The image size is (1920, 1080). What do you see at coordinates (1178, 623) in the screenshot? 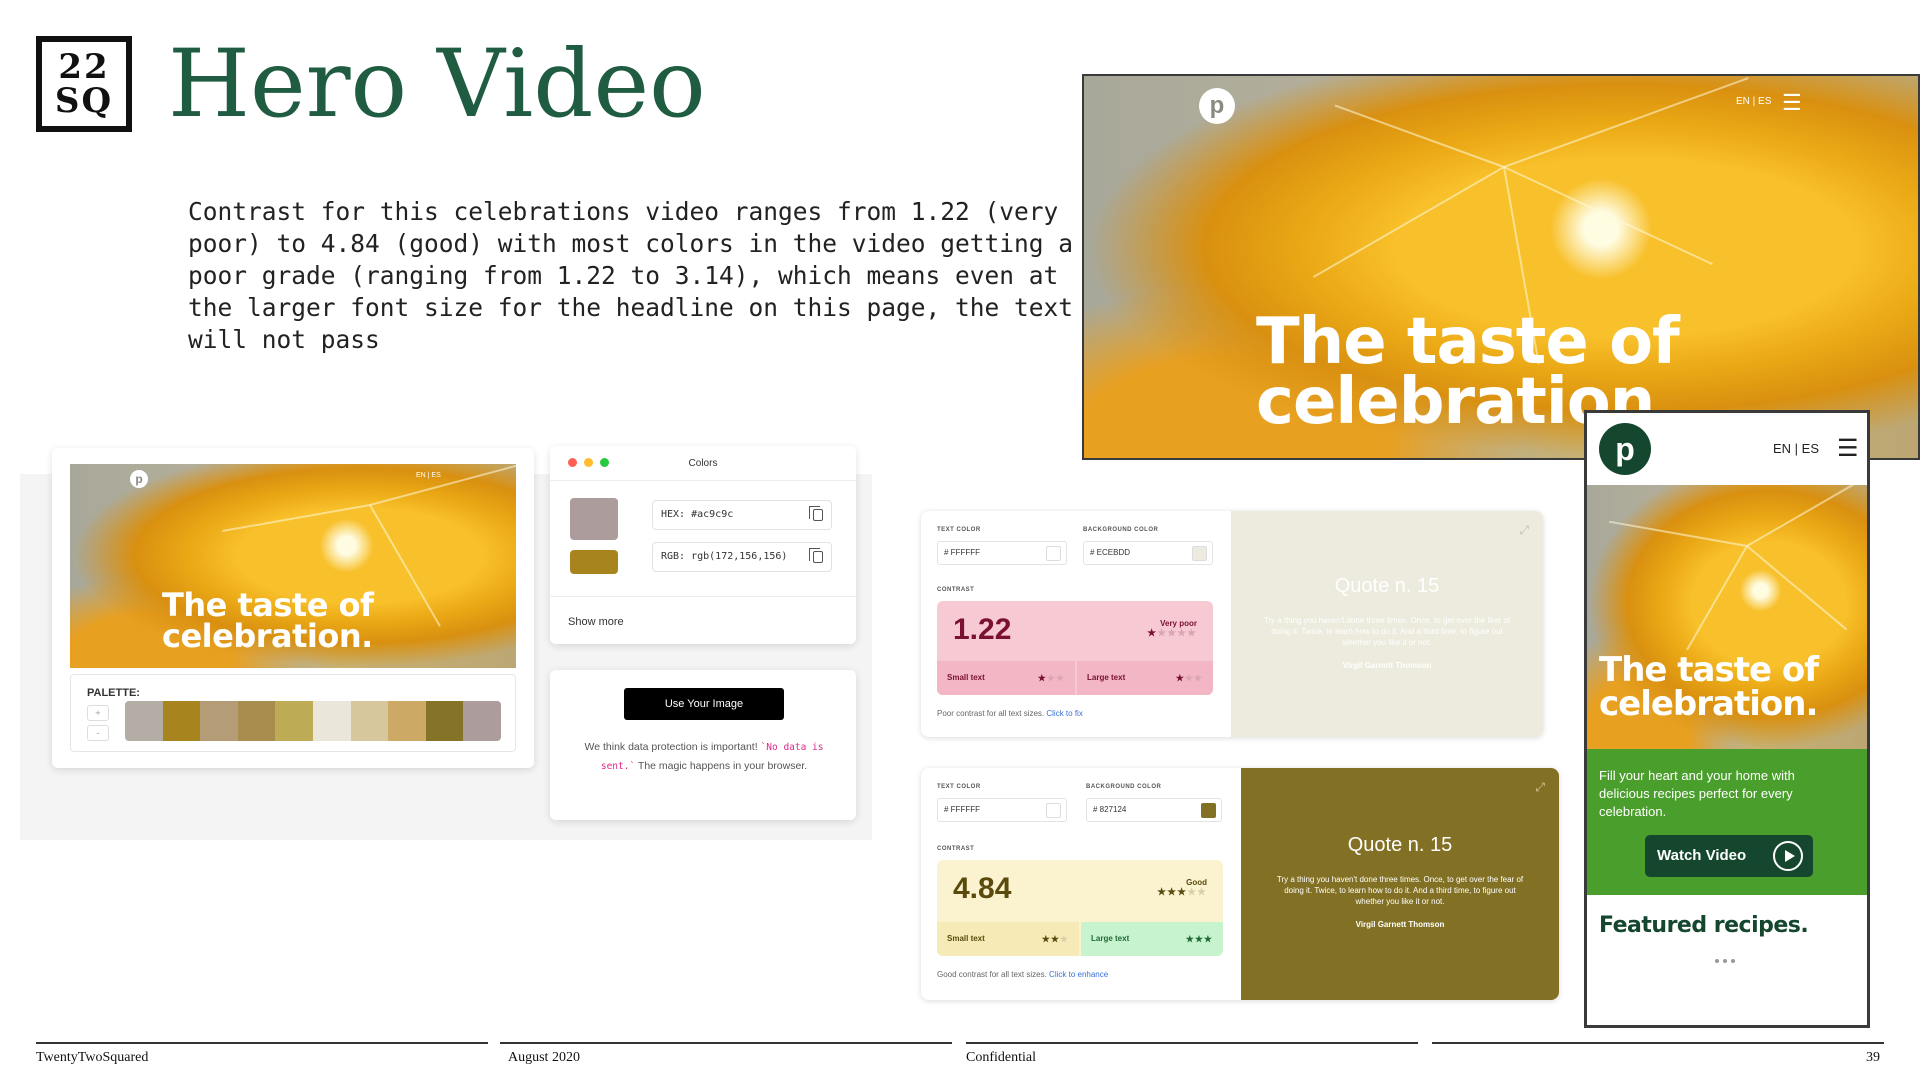
I see `grade-label: Very poor` at bounding box center [1178, 623].